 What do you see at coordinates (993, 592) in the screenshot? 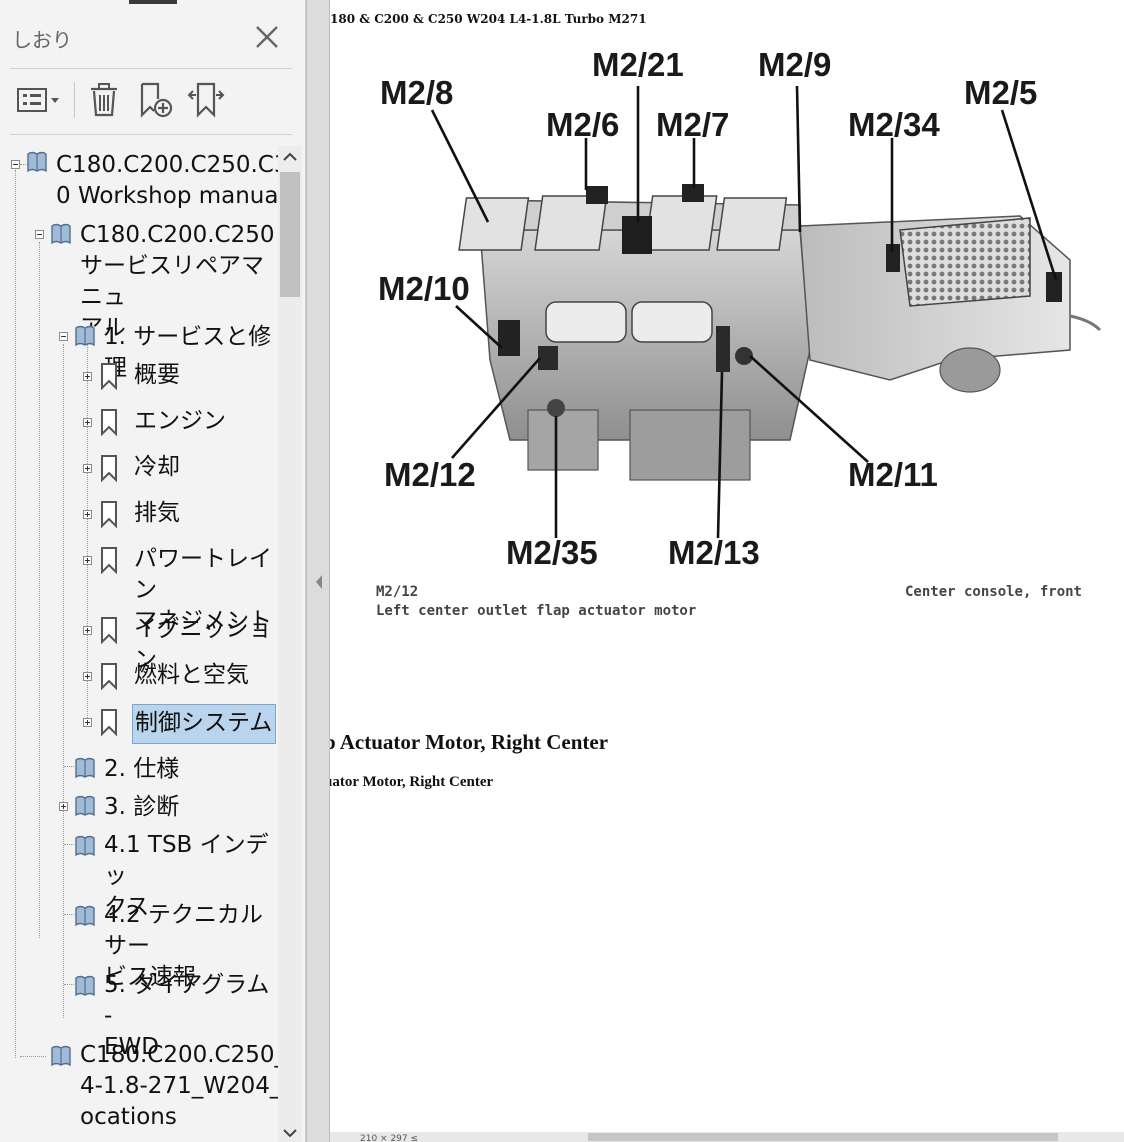
I see `figure-caption-location: Center console, front` at bounding box center [993, 592].